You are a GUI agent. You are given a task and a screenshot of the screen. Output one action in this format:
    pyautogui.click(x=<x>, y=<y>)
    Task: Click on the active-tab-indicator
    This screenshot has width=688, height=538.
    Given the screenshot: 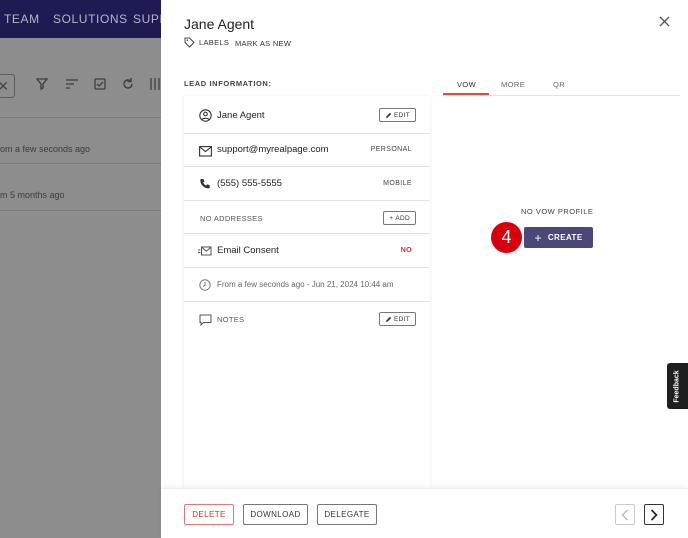 What is the action you would take?
    pyautogui.click(x=466, y=94)
    